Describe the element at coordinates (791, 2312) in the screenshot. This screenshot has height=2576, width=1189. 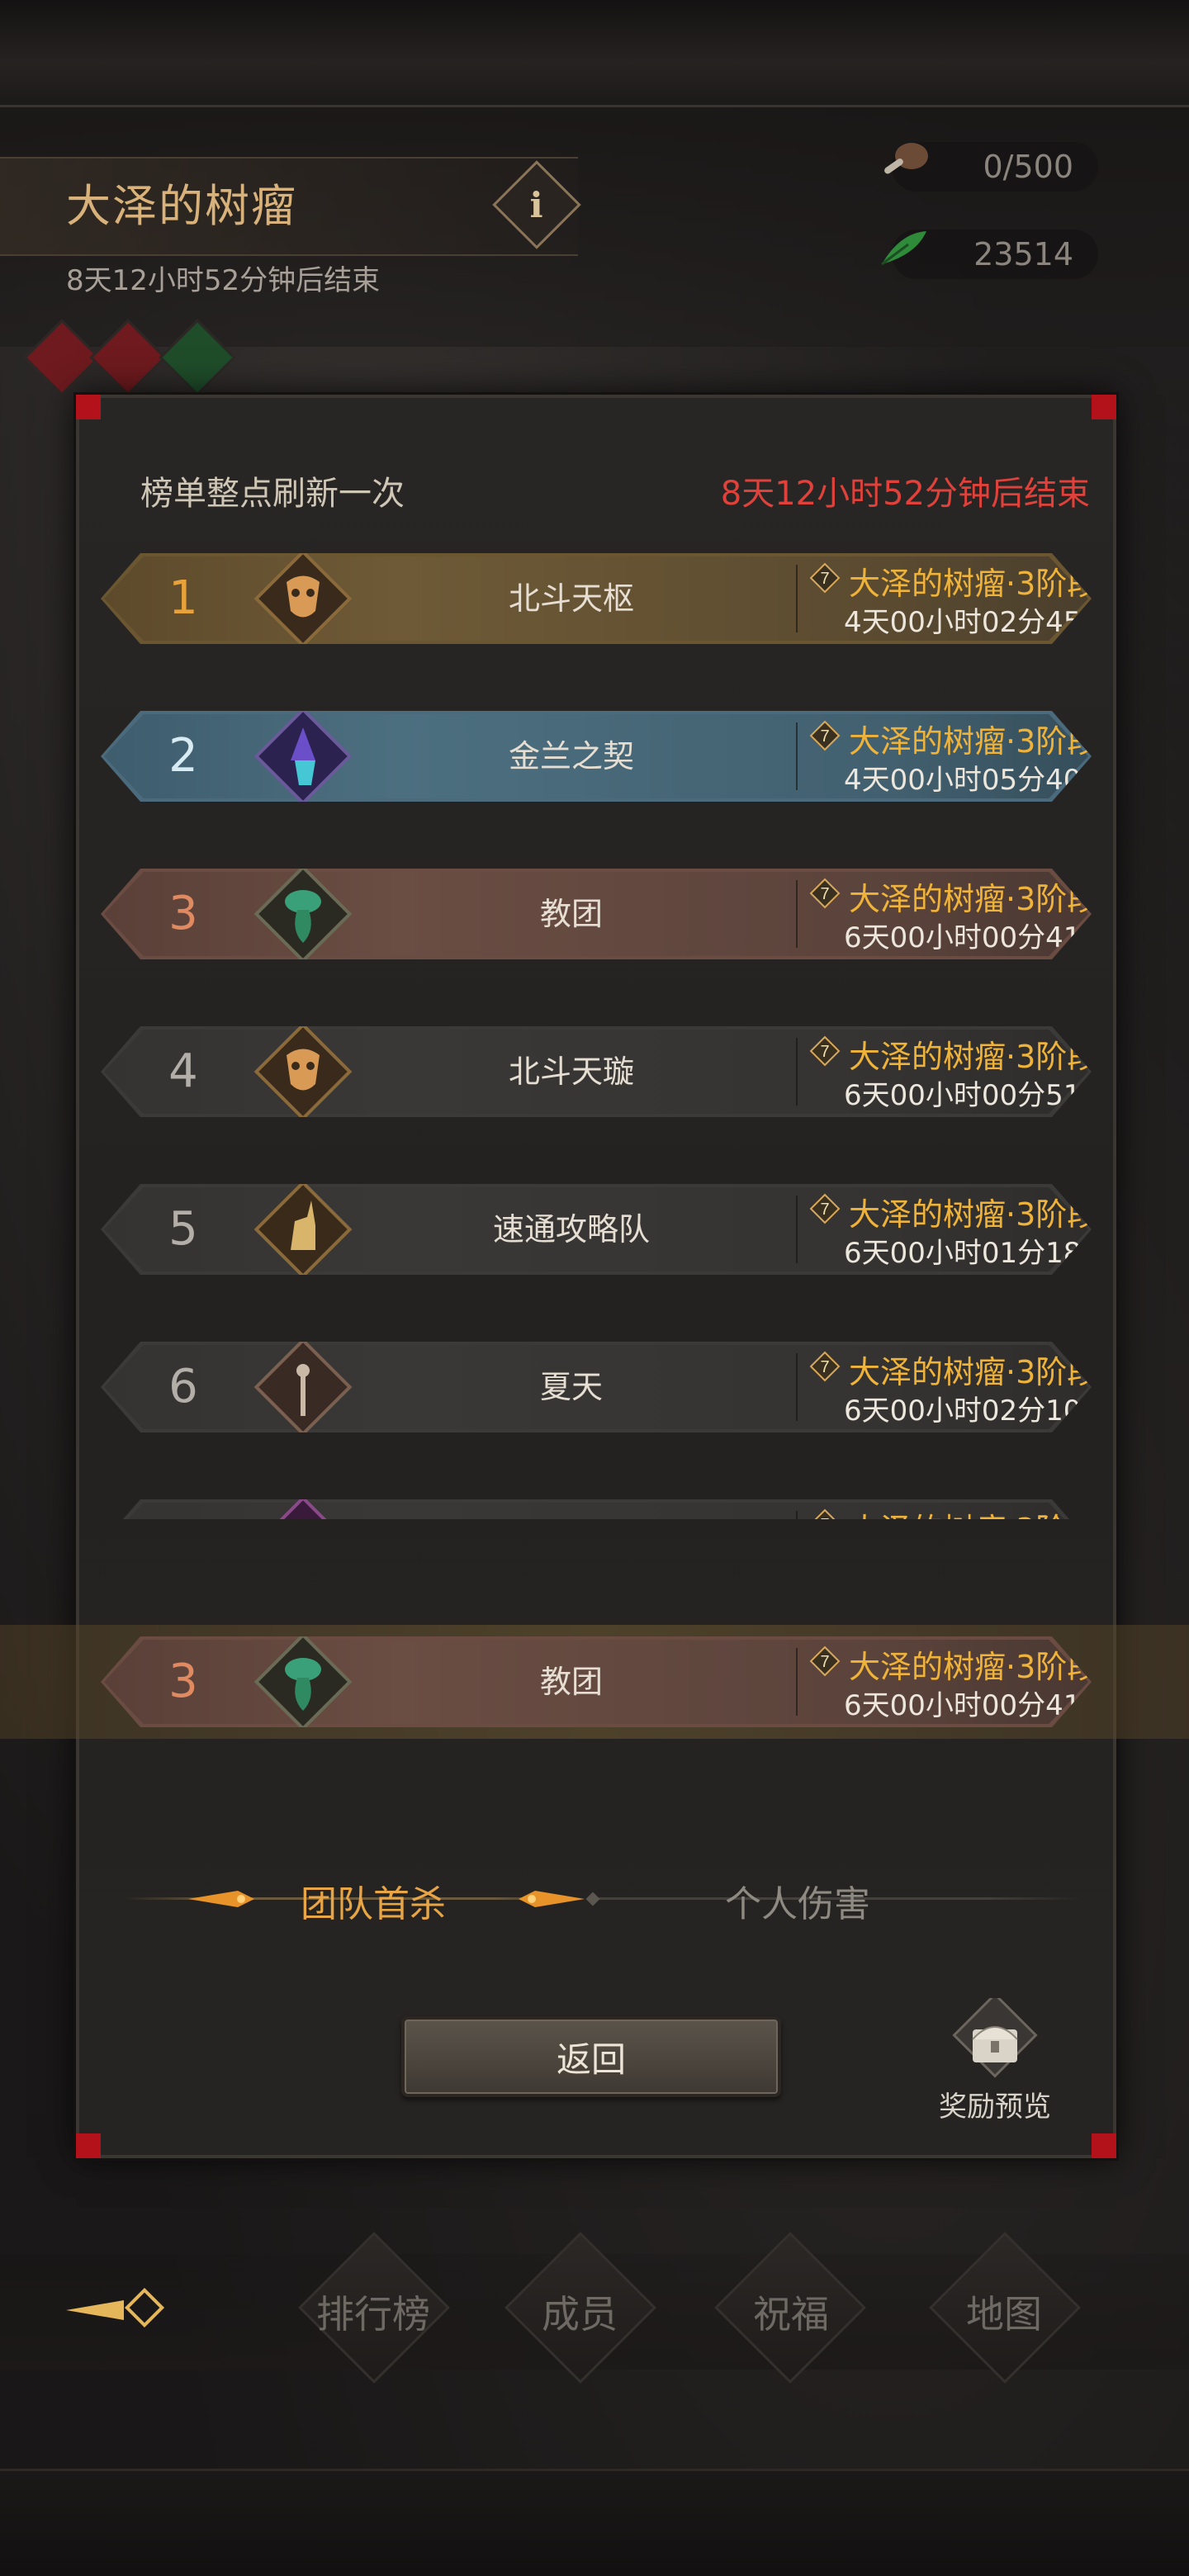
I see `nav-blessing: 祝福` at that location.